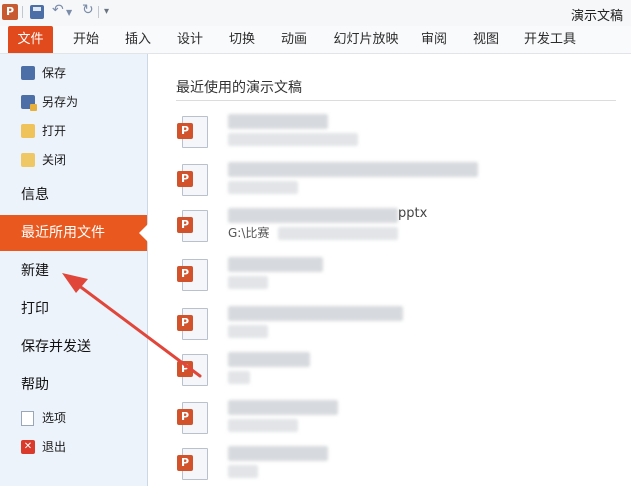 The image size is (631, 490). I want to click on nav-print-label: 打印, so click(35, 309).